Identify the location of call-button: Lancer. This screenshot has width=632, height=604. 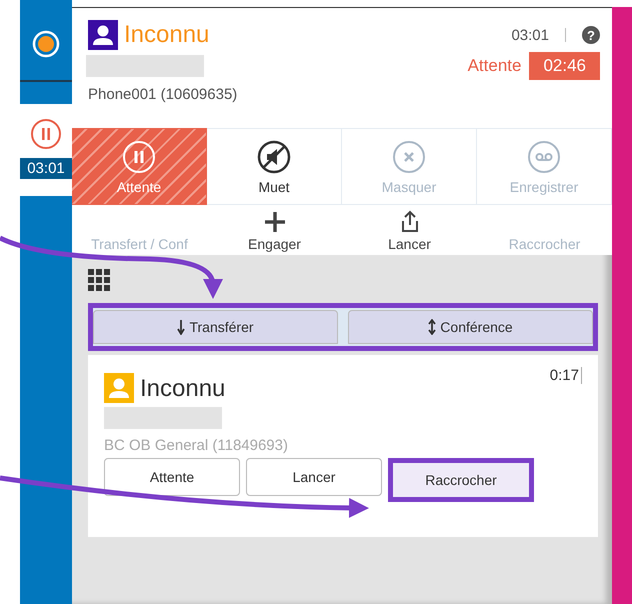
(314, 477).